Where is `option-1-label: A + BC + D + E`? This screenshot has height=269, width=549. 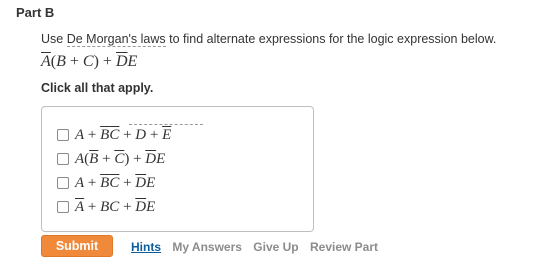
option-1-label: A + BC + D + E is located at coordinates (139, 133).